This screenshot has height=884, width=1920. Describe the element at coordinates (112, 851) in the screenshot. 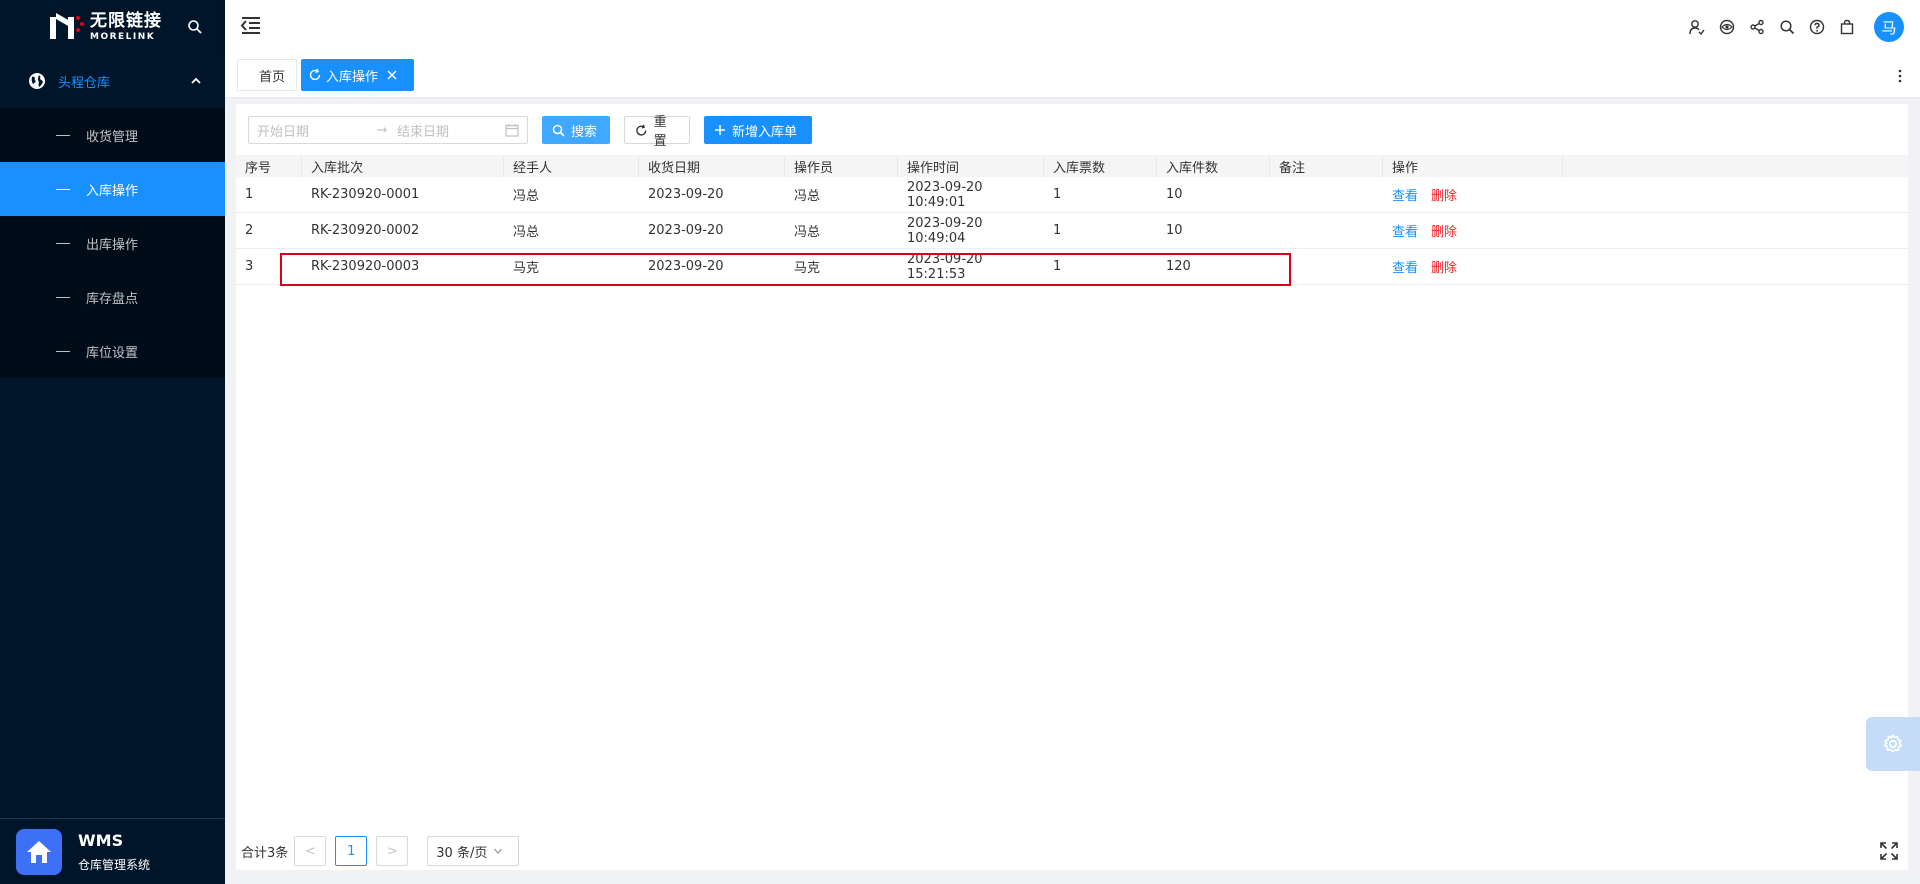

I see `sidebar-footer: WMS 仓库管理系统` at that location.